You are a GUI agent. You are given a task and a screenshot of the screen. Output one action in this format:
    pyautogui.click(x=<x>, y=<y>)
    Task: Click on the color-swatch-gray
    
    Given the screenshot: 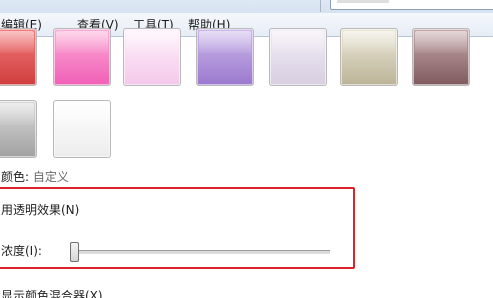 What is the action you would take?
    pyautogui.click(x=18, y=129)
    